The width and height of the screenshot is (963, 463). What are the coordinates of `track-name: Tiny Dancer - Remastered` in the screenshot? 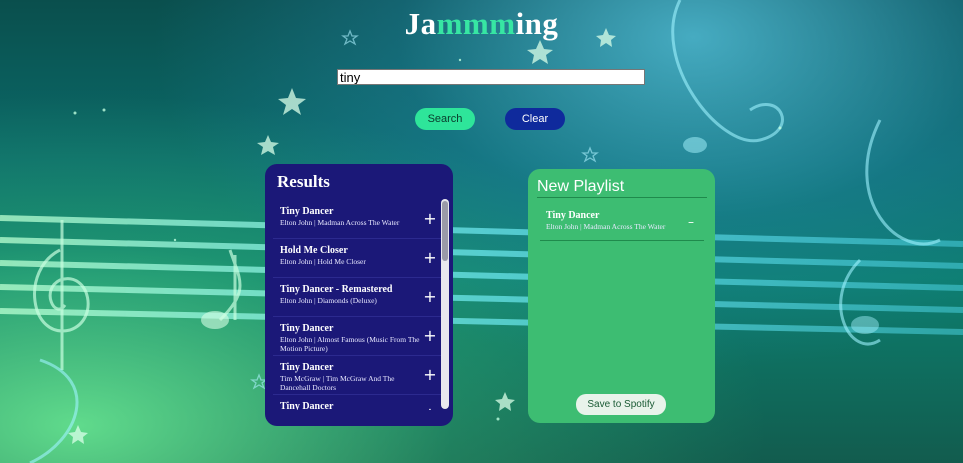 It's located at (336, 289).